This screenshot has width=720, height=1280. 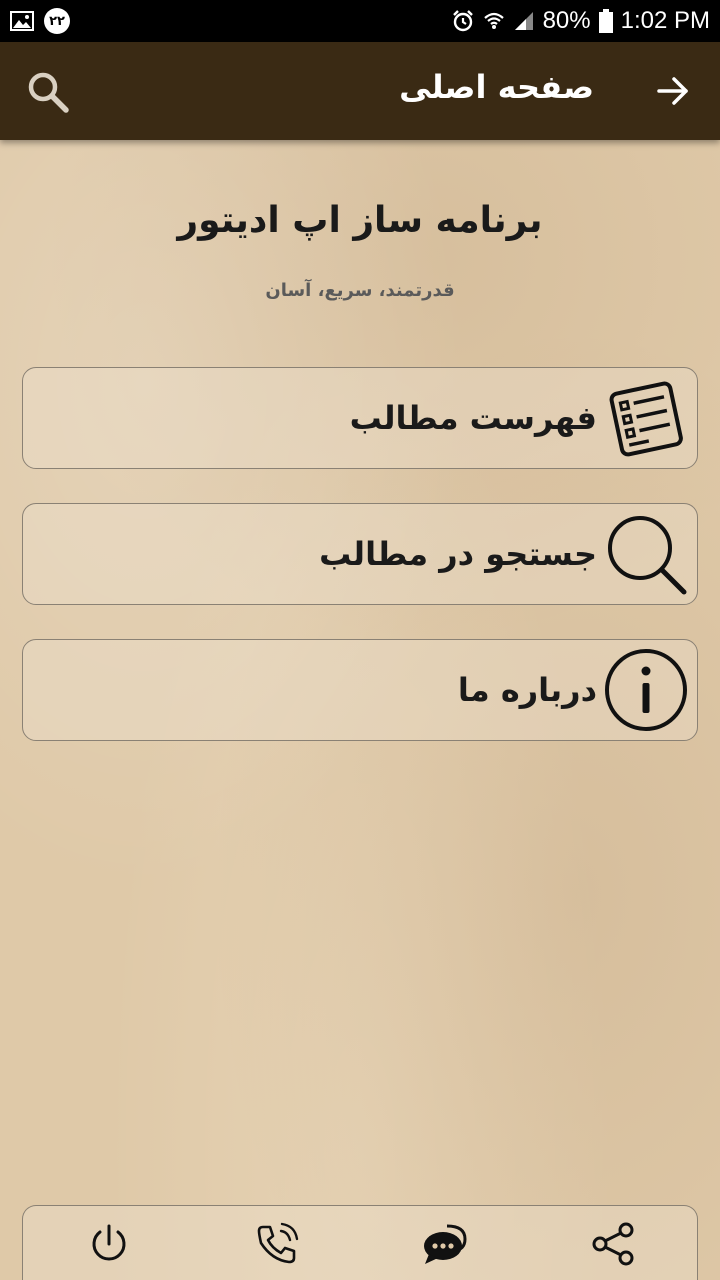 What do you see at coordinates (57, 21) in the screenshot?
I see `notification-badge: ۲۲` at bounding box center [57, 21].